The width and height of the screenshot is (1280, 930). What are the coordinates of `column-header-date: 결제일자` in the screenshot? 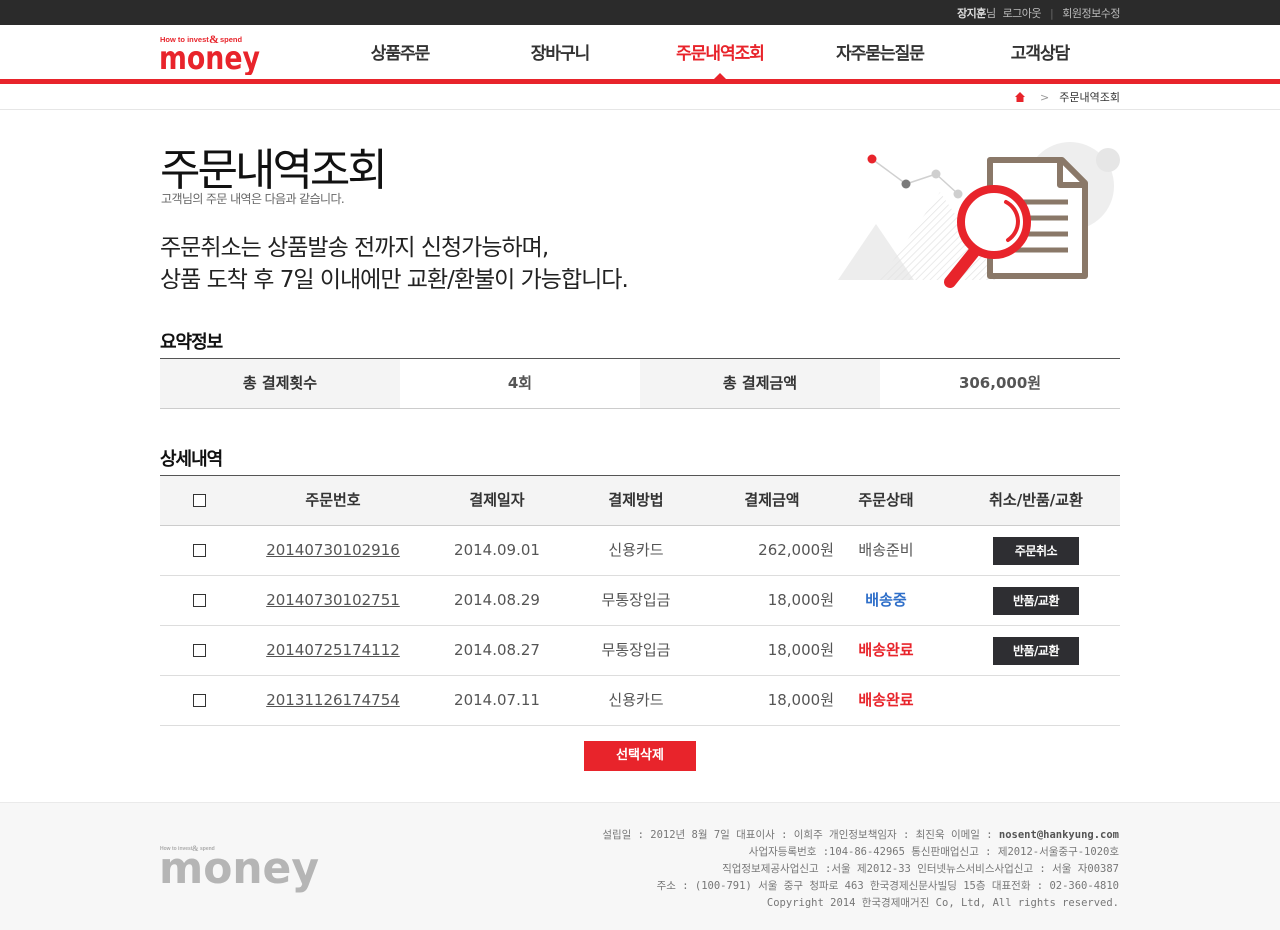 It's located at (497, 500).